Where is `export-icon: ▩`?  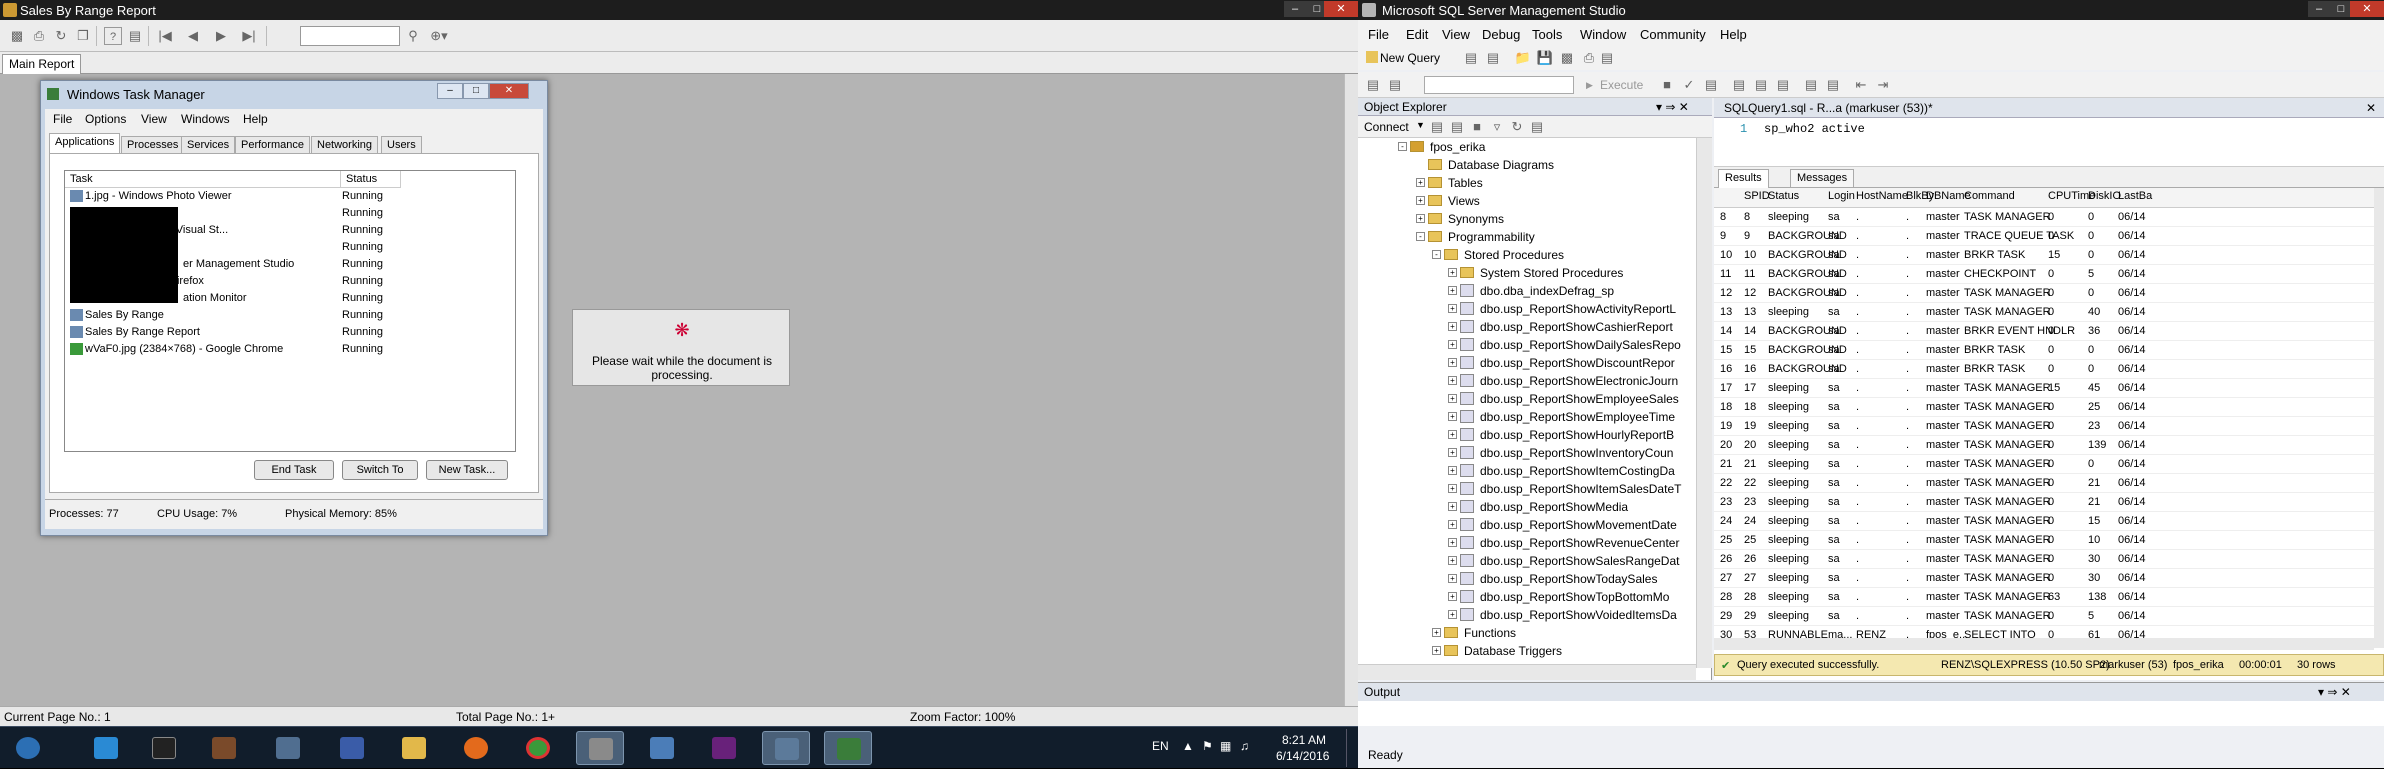
export-icon: ▩ is located at coordinates (17, 36).